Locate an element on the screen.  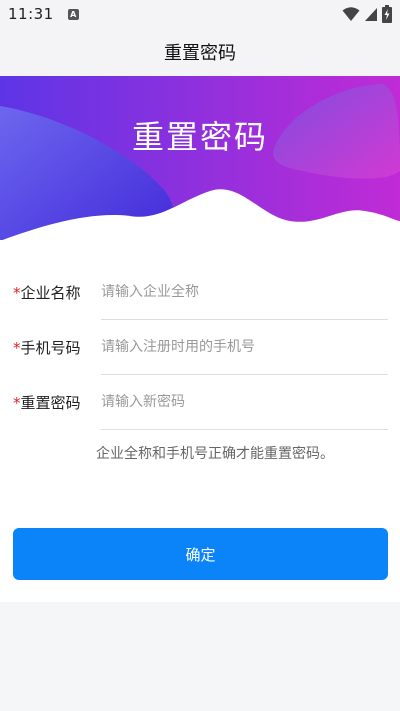
confirm-button: 确定 is located at coordinates (200, 554).